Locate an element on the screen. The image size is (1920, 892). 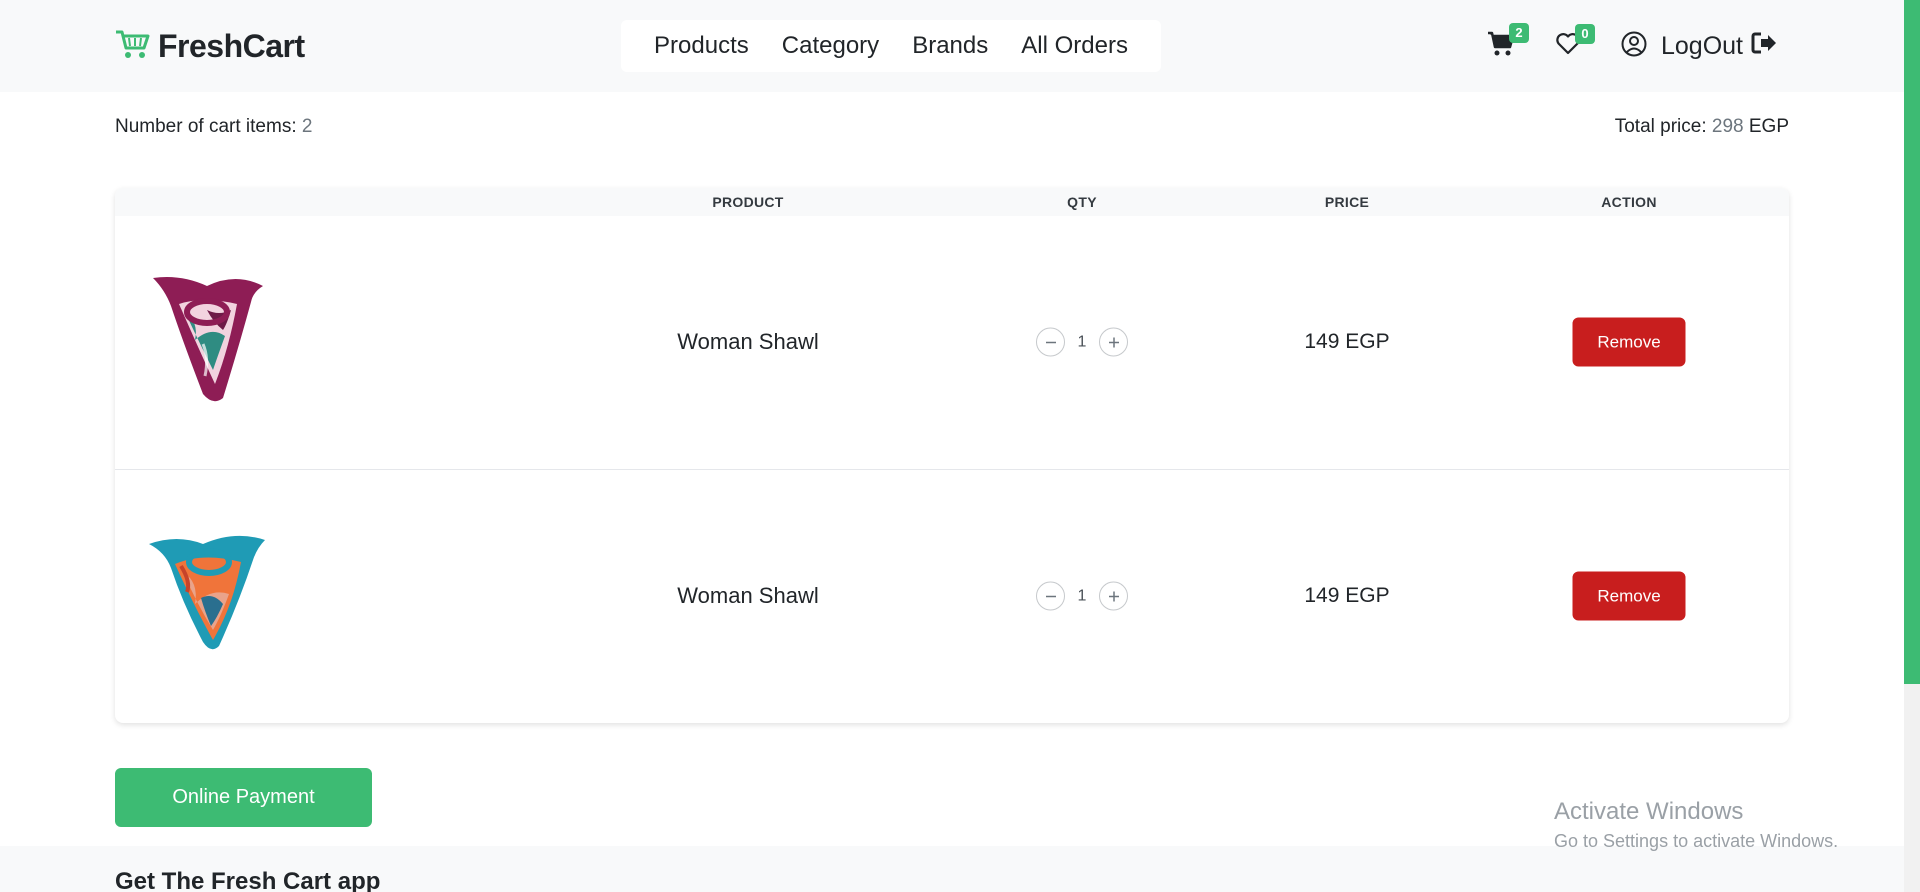
sign-out-icon is located at coordinates (1764, 46).